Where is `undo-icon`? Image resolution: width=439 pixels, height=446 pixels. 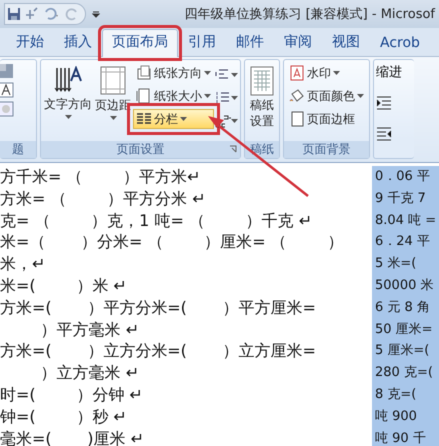 undo-icon is located at coordinates (52, 14).